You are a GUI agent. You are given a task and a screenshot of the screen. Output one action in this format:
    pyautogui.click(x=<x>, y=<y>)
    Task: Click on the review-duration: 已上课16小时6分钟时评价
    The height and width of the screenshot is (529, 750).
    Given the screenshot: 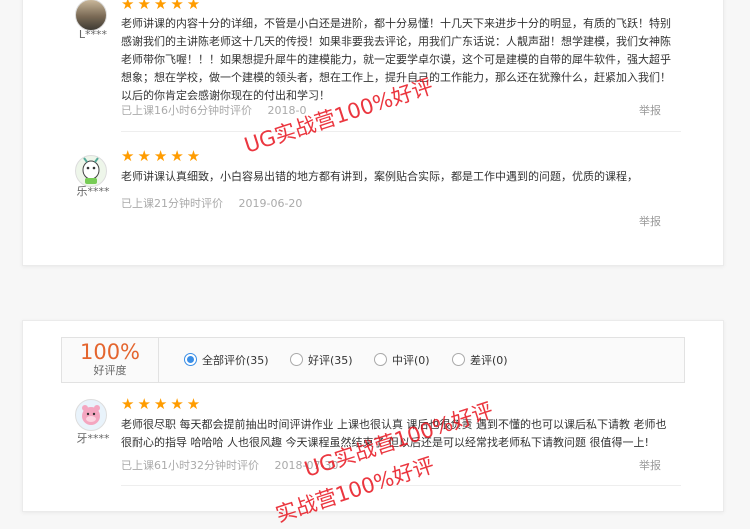 What is the action you would take?
    pyautogui.click(x=186, y=110)
    